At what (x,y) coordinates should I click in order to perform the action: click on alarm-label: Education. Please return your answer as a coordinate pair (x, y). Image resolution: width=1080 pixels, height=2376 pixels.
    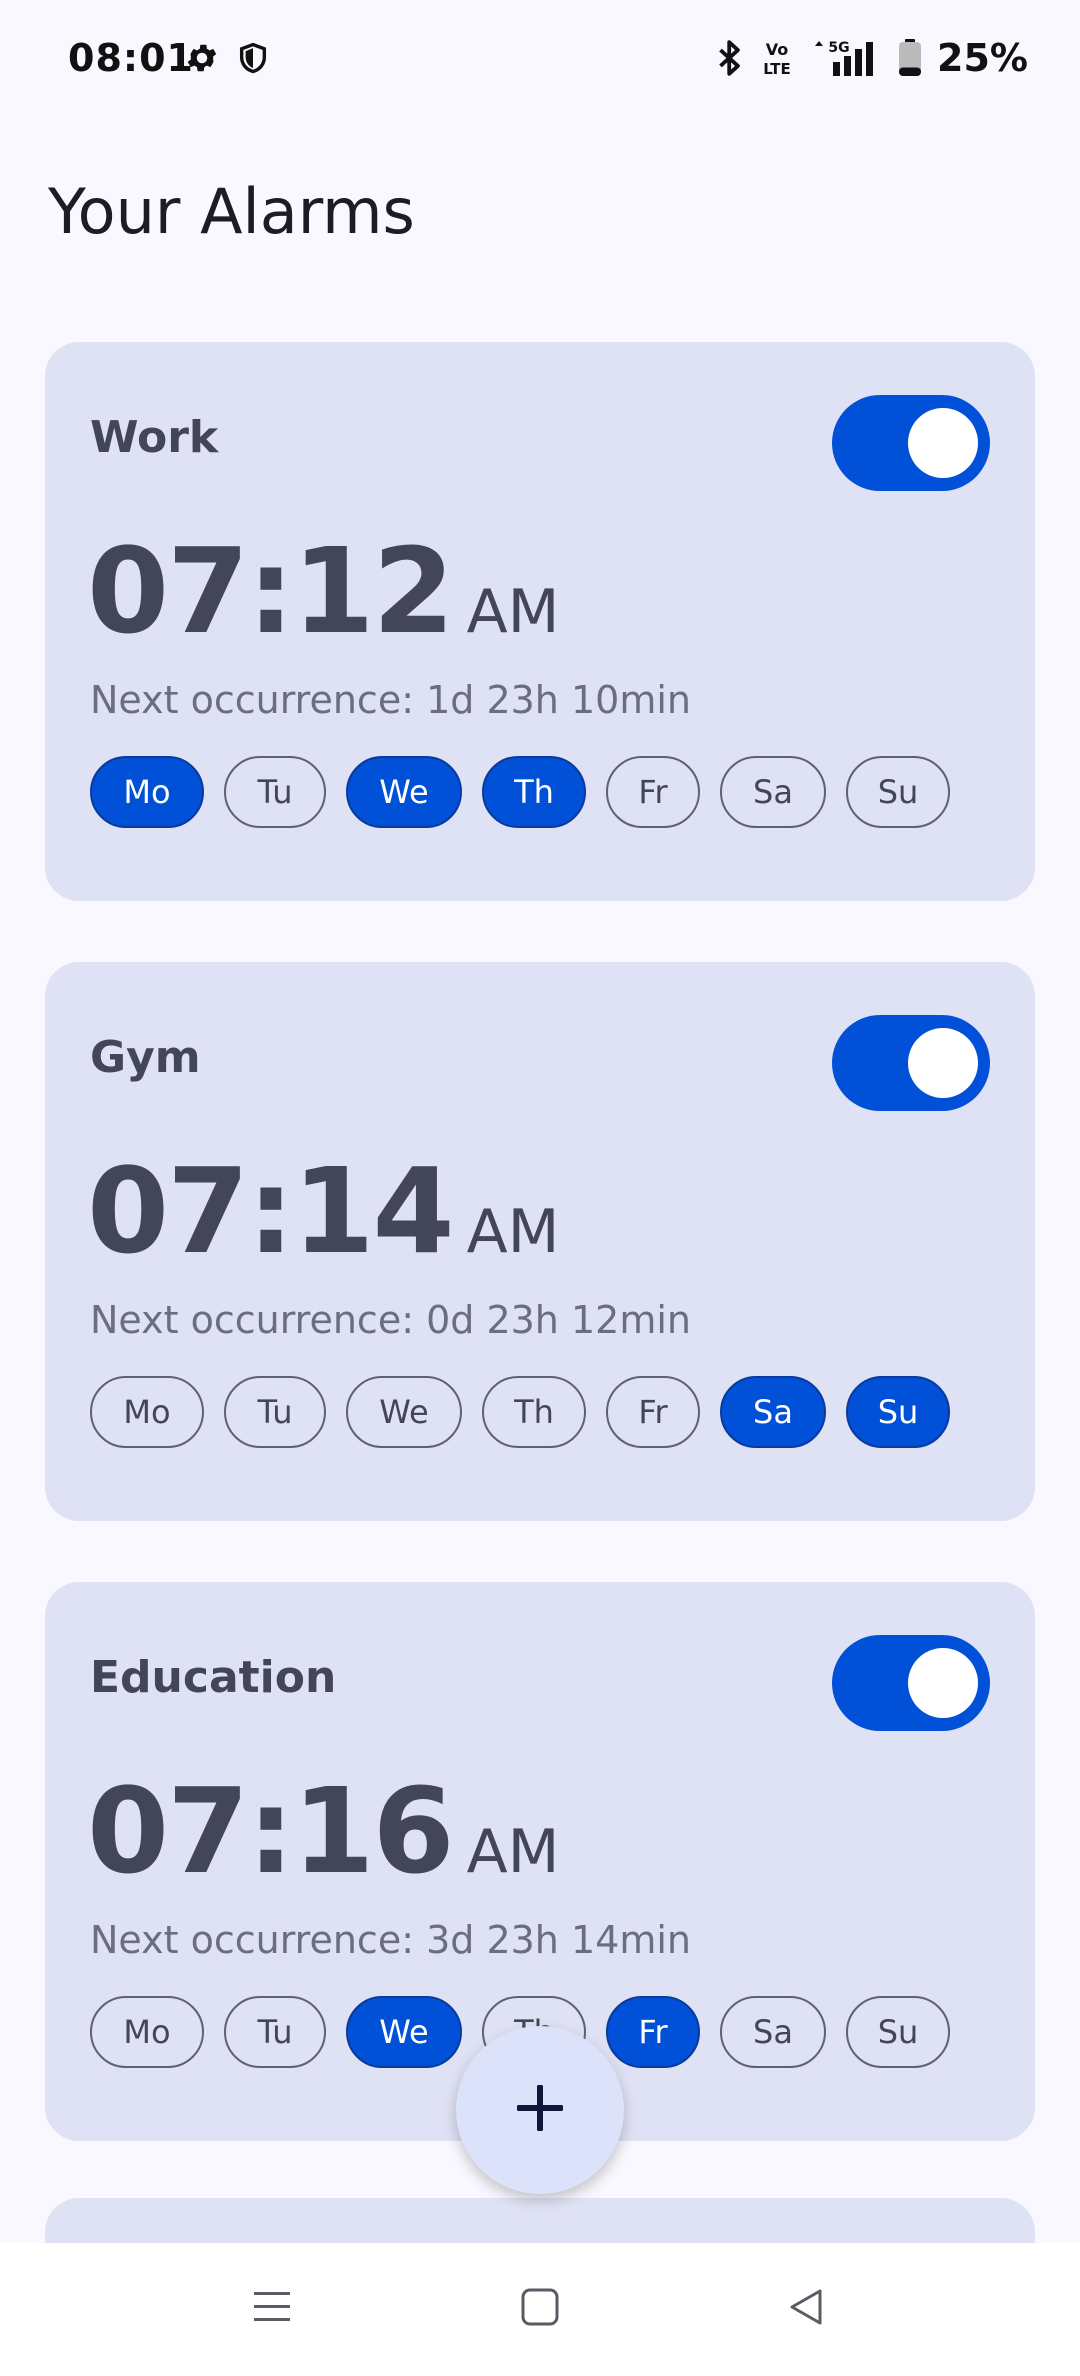
    Looking at the image, I should click on (213, 1677).